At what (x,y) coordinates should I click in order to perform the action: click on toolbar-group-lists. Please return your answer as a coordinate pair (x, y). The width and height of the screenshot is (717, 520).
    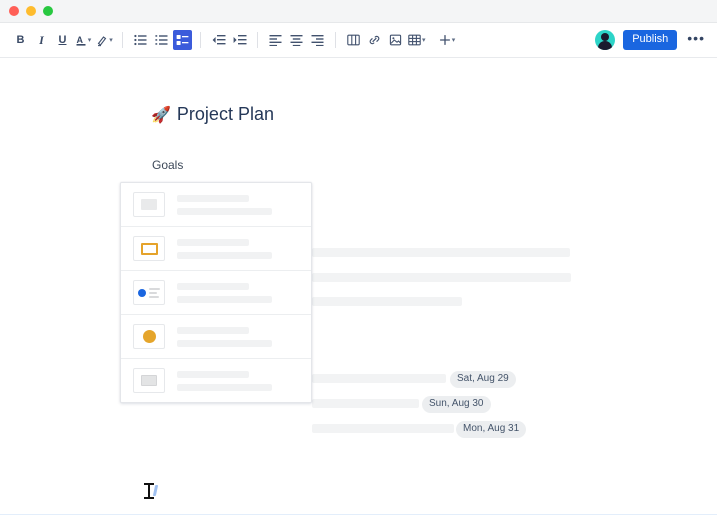
    Looking at the image, I should click on (161, 40).